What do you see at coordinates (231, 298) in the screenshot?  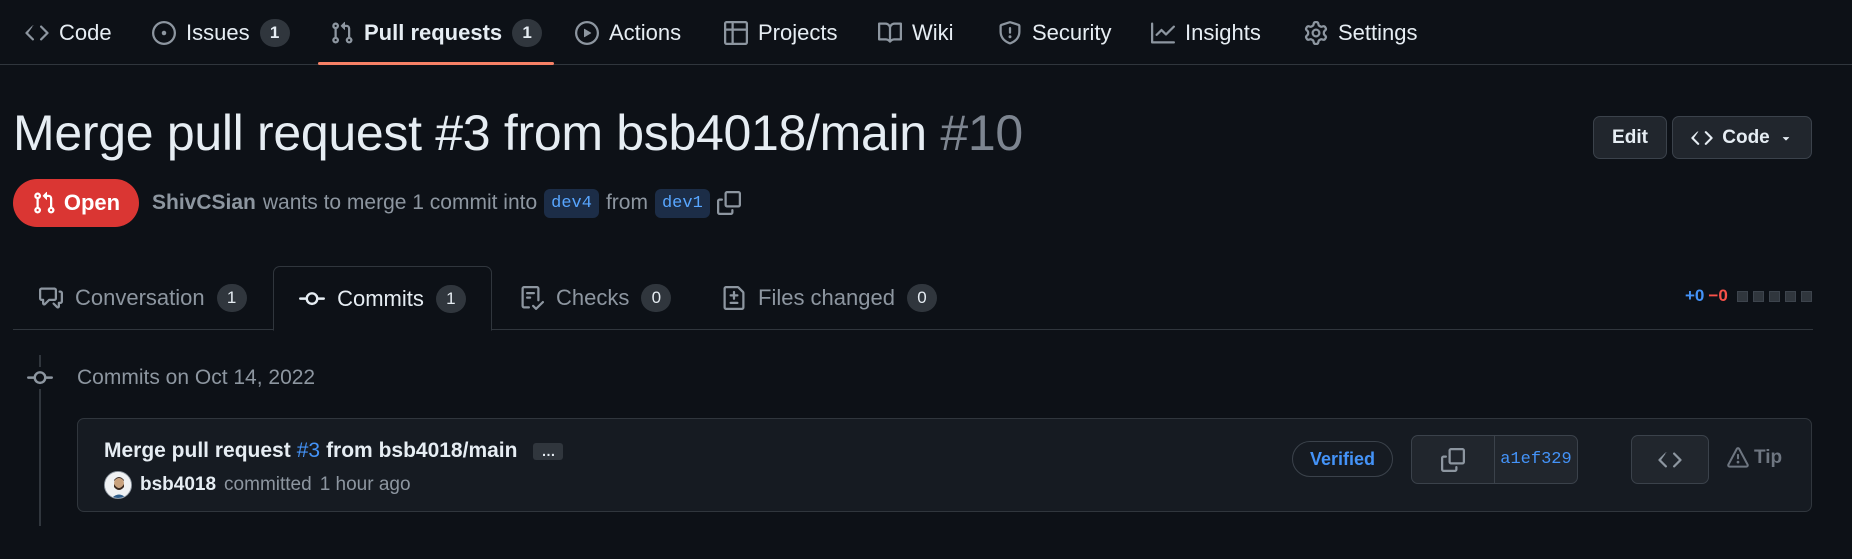 I see `tab-conversation-counter: 1` at bounding box center [231, 298].